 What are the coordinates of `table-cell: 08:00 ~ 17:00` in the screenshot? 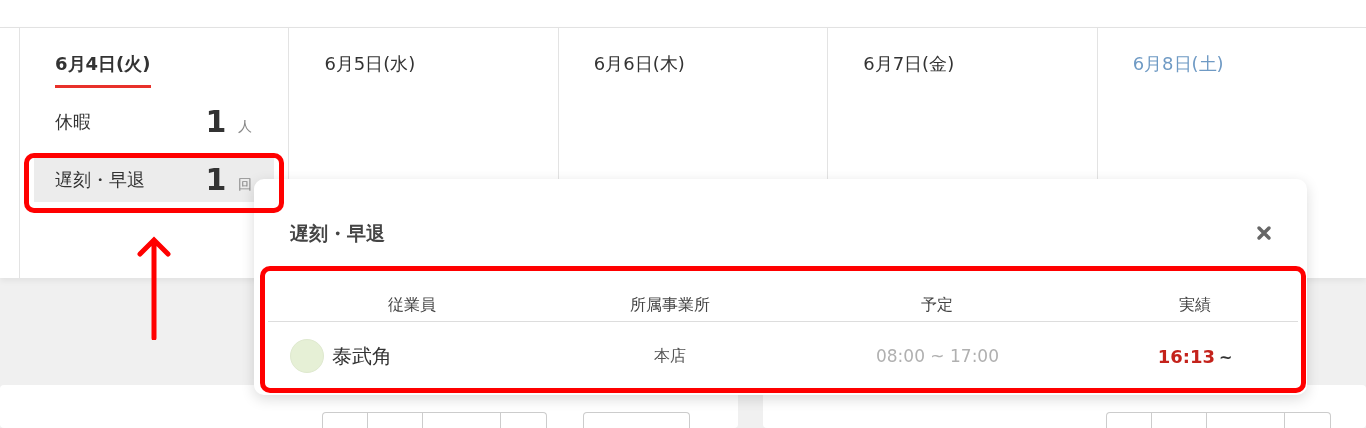 It's located at (937, 355).